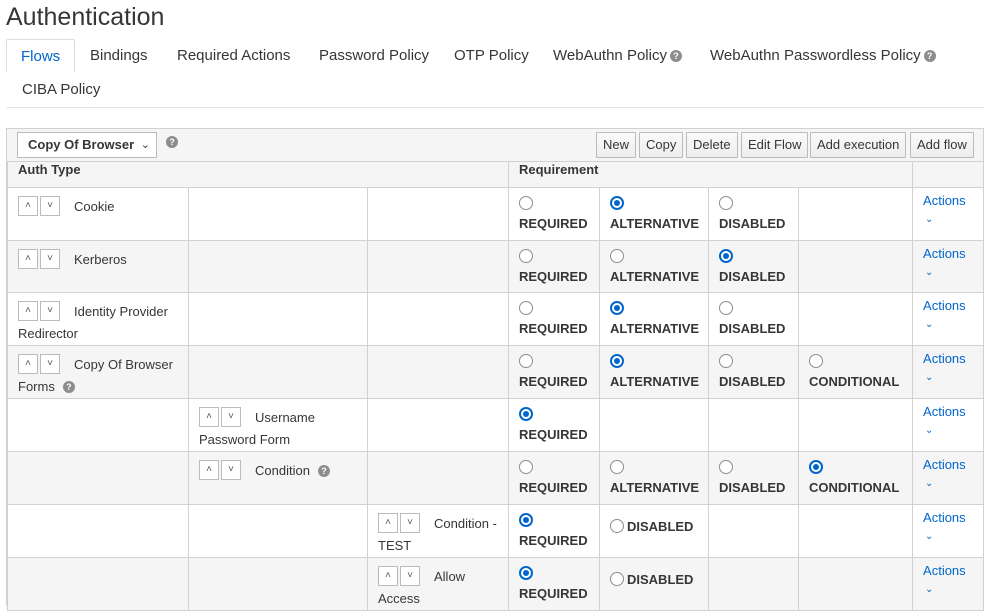 The width and height of the screenshot is (990, 613). What do you see at coordinates (374, 56) in the screenshot?
I see `tab-password-policy: Password Policy` at bounding box center [374, 56].